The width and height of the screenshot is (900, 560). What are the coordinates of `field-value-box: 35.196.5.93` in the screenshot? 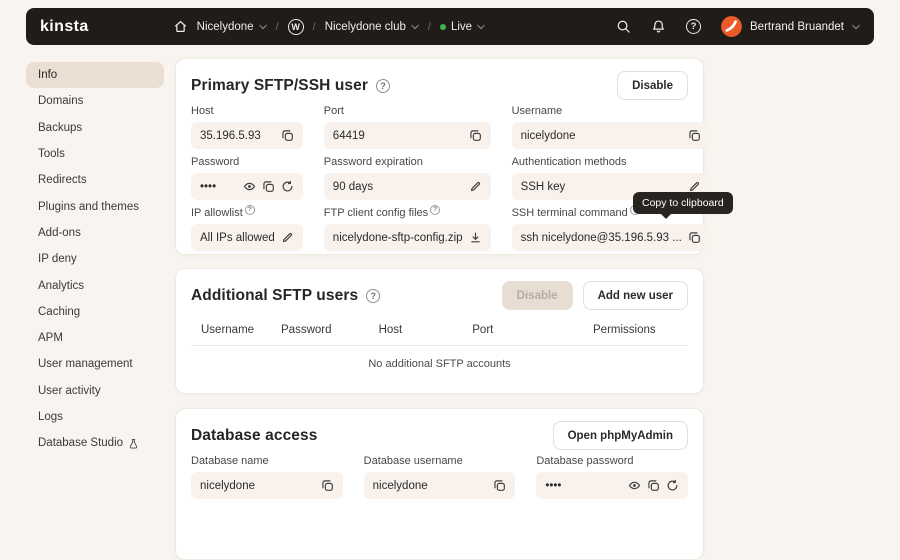 It's located at (247, 135).